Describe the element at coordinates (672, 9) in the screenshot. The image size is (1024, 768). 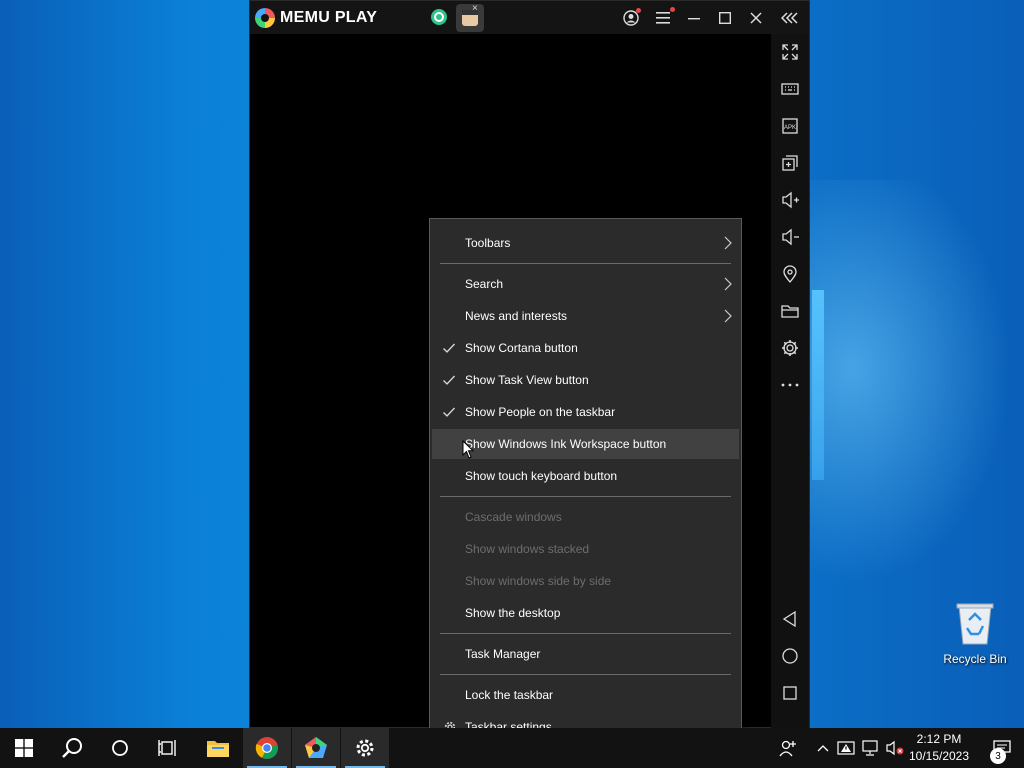
I see `menu-badge-dot` at that location.